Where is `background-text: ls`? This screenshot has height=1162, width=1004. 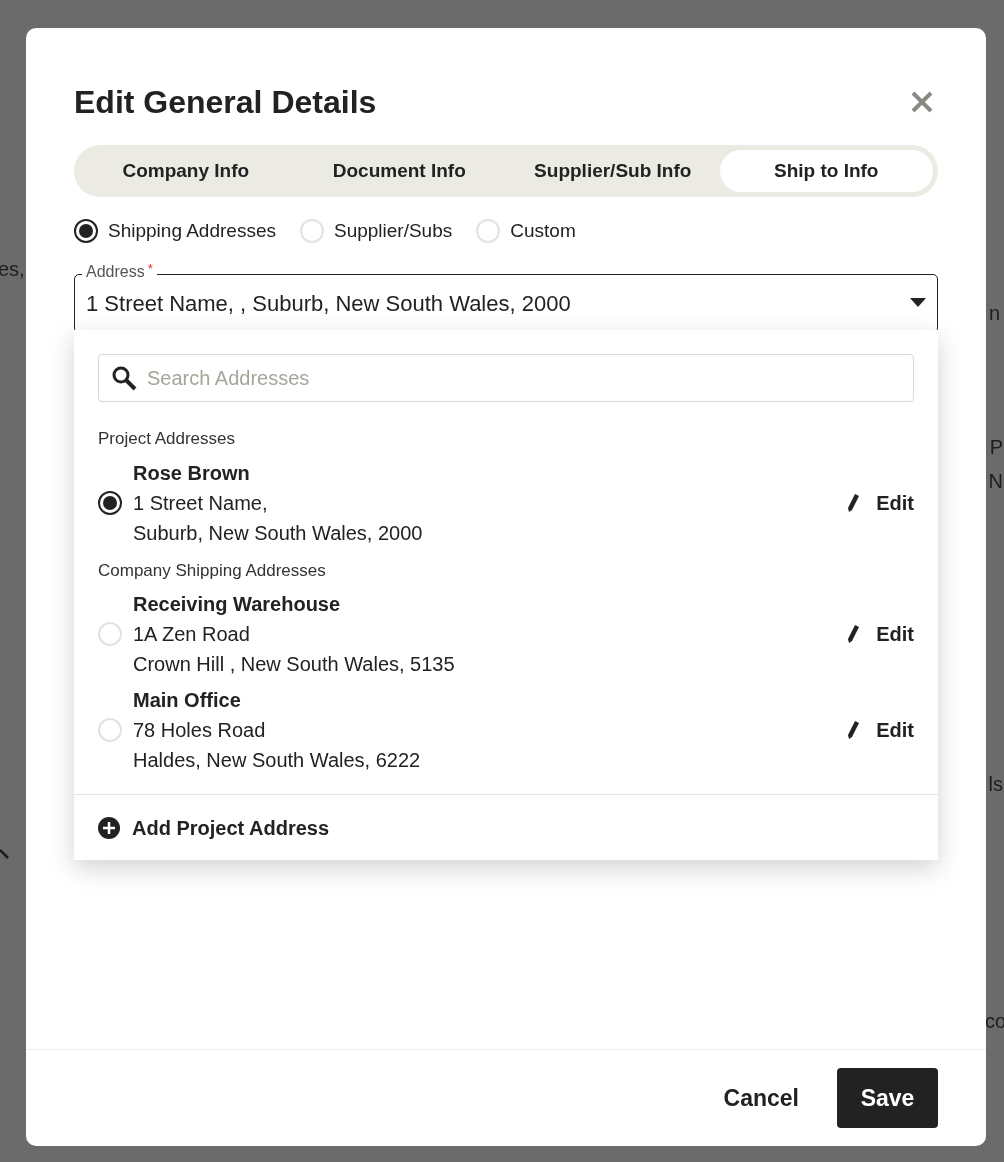
background-text: ls is located at coordinates (995, 784).